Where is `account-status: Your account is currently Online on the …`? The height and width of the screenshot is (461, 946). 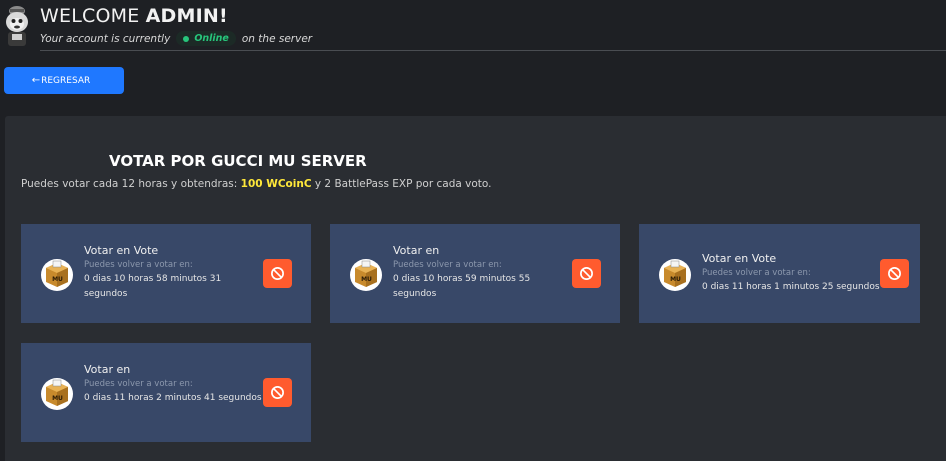 account-status: Your account is currently Online on the … is located at coordinates (176, 38).